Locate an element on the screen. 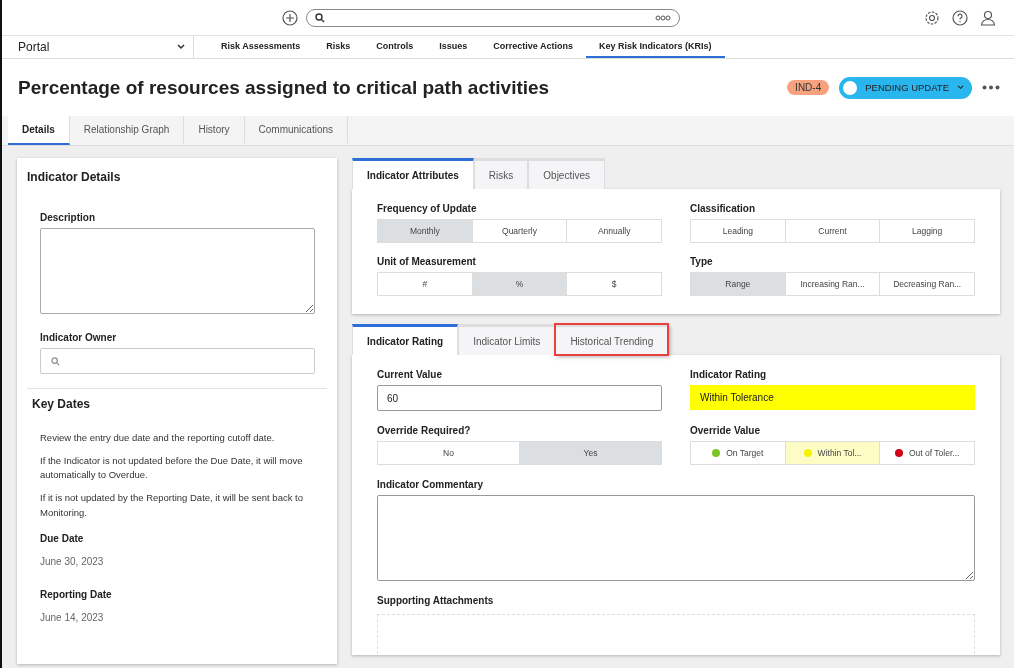 The width and height of the screenshot is (1014, 668). date-value: June 30, 2023 is located at coordinates (72, 561).